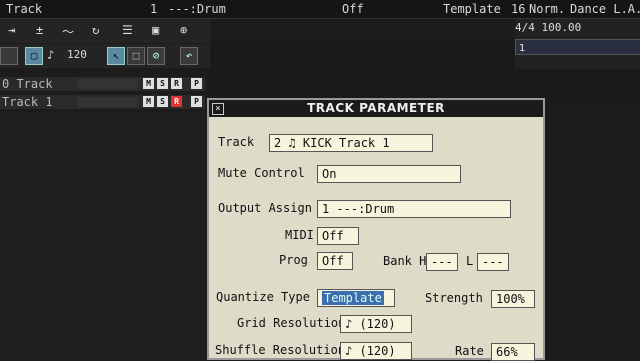 The width and height of the screenshot is (640, 361). What do you see at coordinates (51, 55) in the screenshot?
I see `note-icon: ♪` at bounding box center [51, 55].